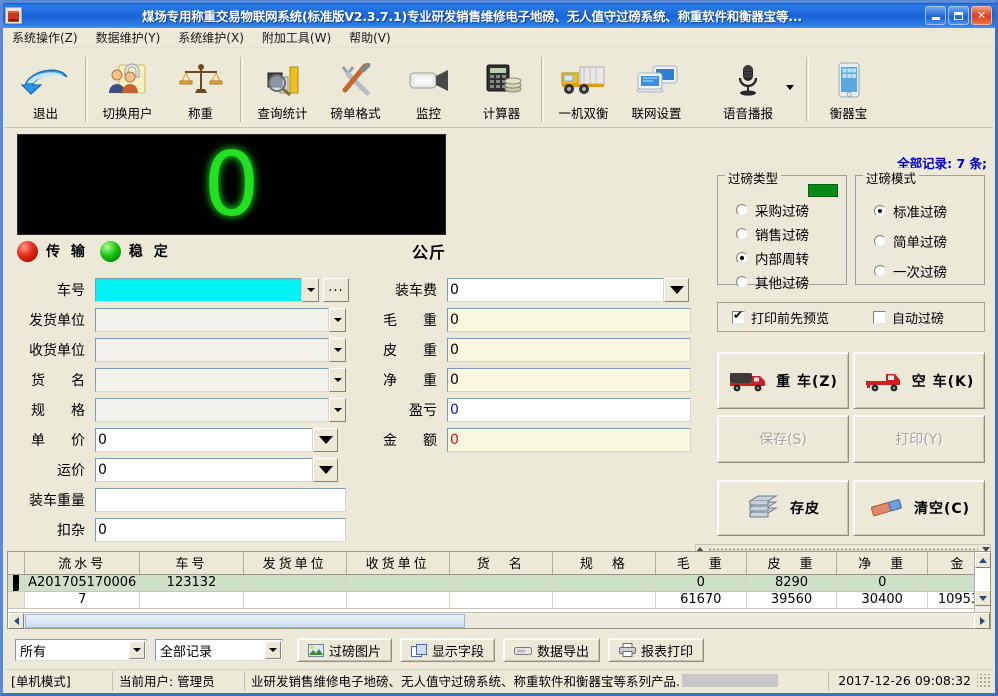 Image resolution: width=998 pixels, height=696 pixels. Describe the element at coordinates (982, 582) in the screenshot. I see `grid-vertical-scrollbar` at that location.